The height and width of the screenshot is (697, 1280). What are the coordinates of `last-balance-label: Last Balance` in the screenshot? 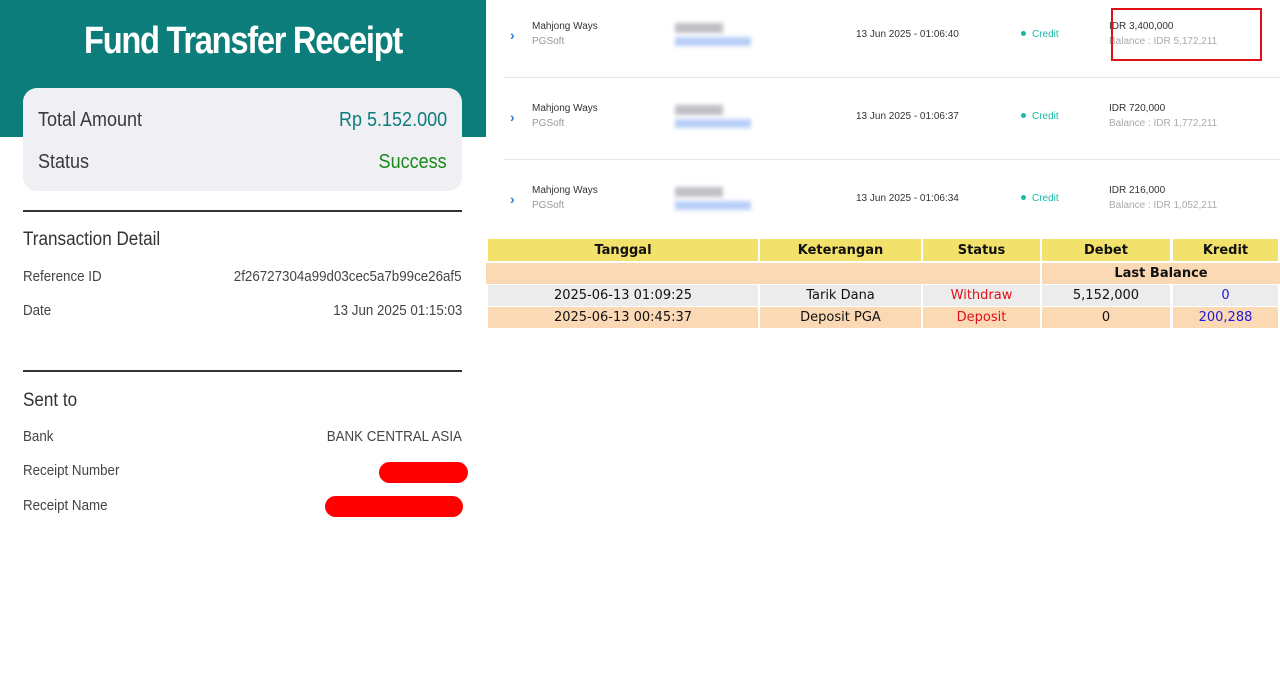 It's located at (1161, 273).